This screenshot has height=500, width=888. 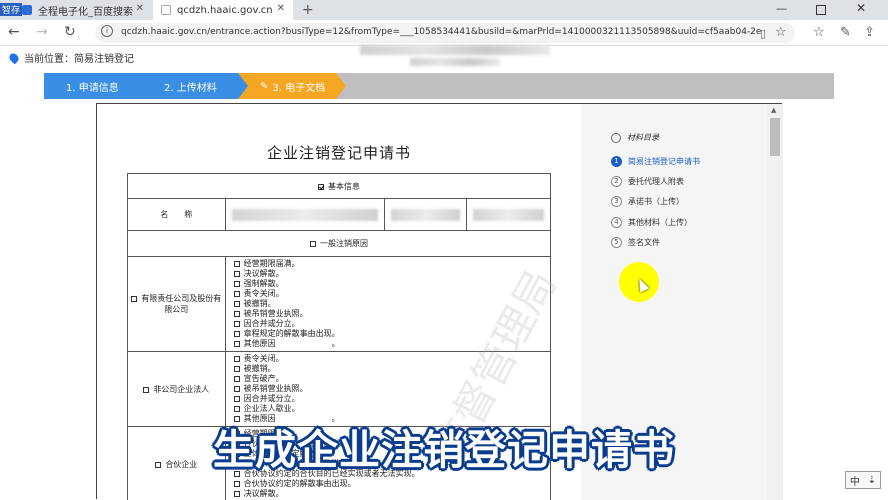 What do you see at coordinates (647, 201) in the screenshot?
I see `toc-item-commitment: 3 承诺书（上传）` at bounding box center [647, 201].